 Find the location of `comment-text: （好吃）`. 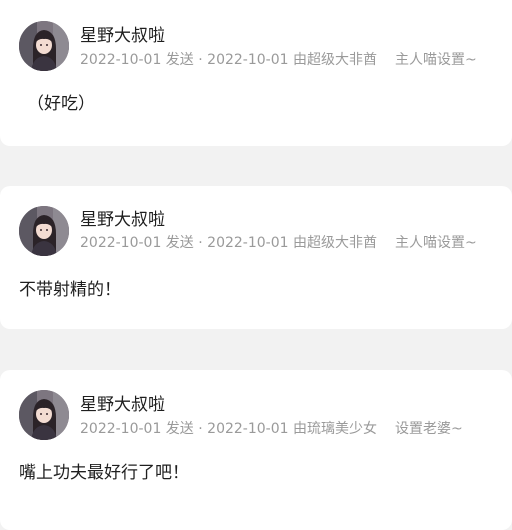

comment-text: （好吃） is located at coordinates (61, 104).